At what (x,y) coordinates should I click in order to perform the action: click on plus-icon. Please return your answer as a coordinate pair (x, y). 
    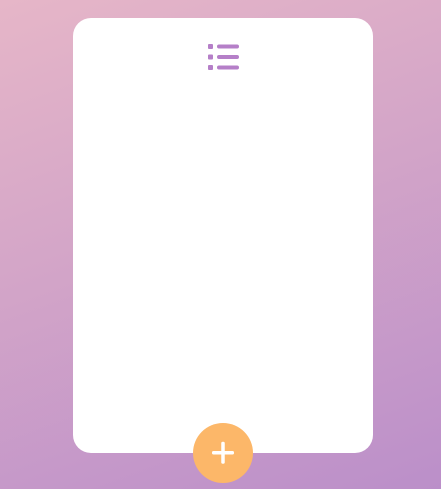
    Looking at the image, I should click on (223, 452).